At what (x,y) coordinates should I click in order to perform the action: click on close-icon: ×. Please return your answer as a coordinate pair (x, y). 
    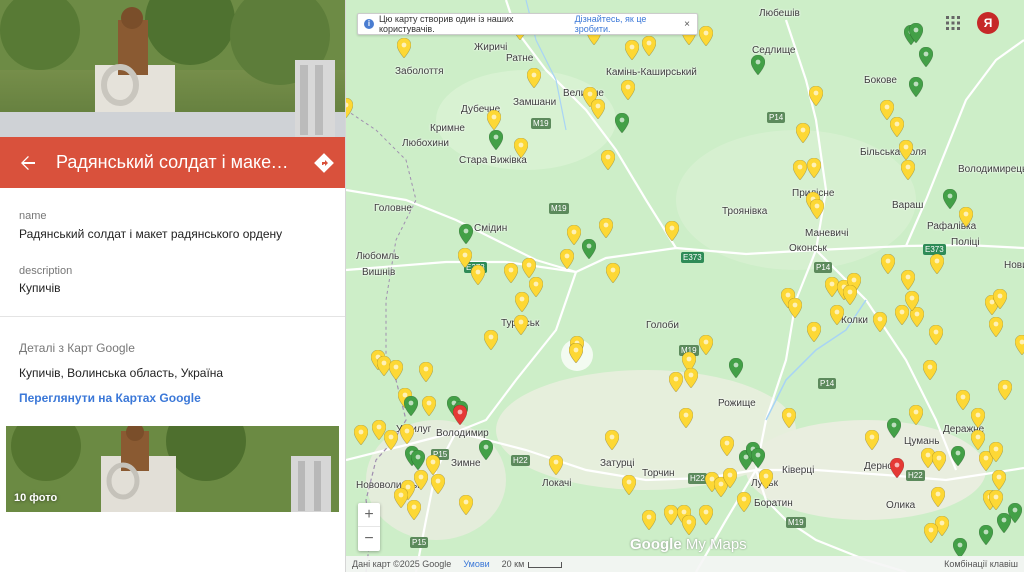
    Looking at the image, I should click on (687, 24).